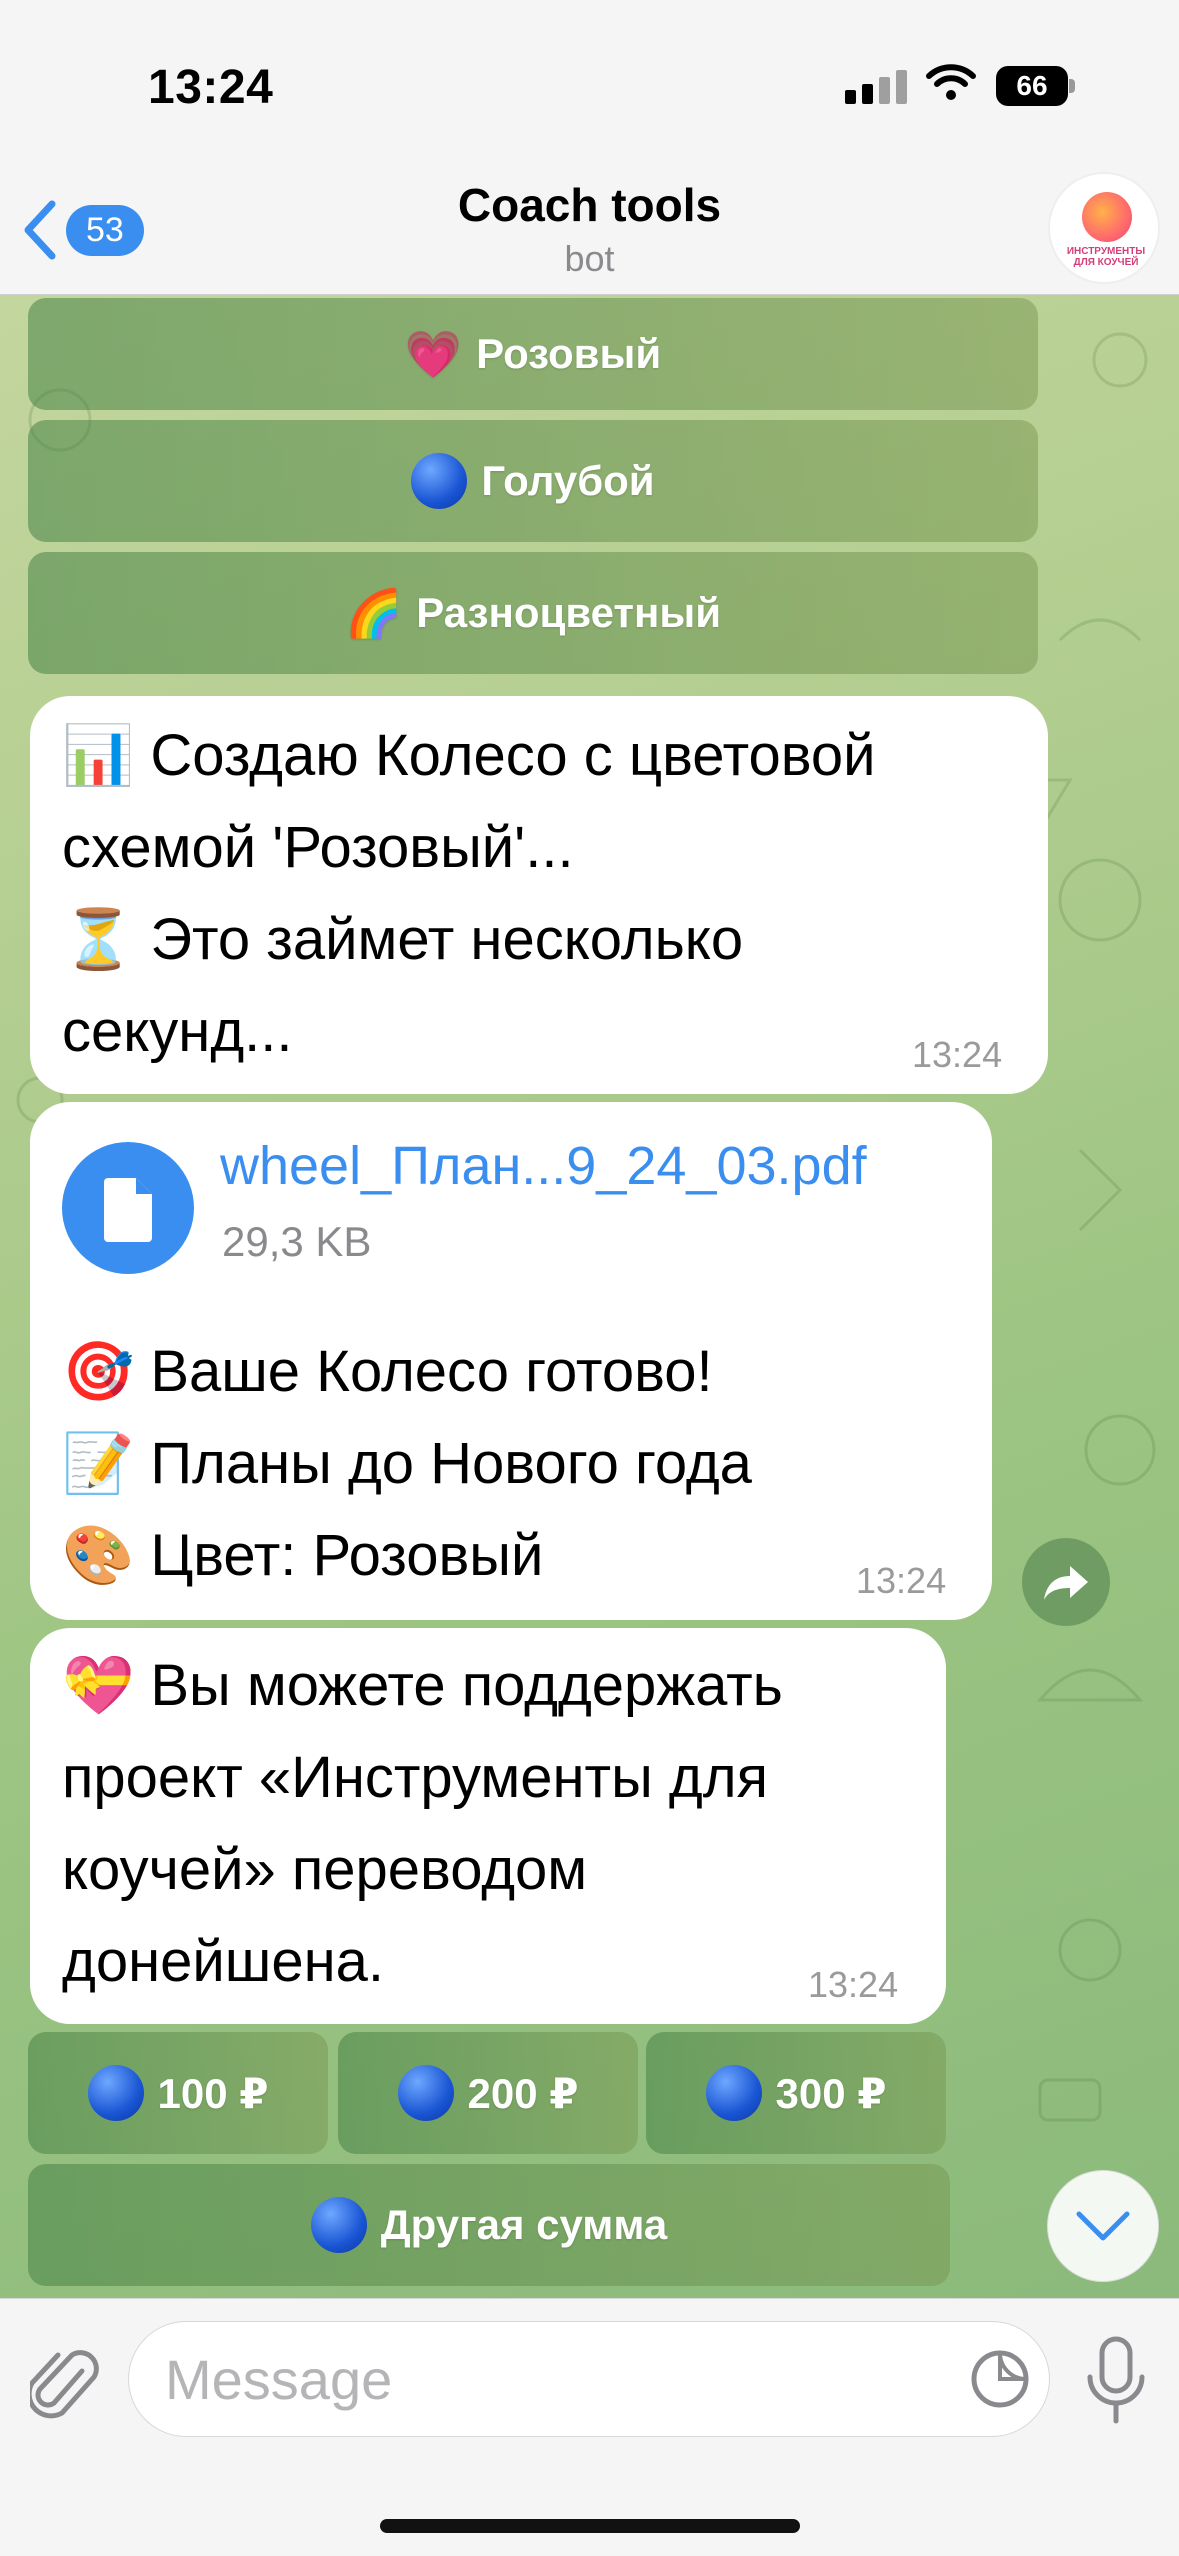 The width and height of the screenshot is (1179, 2556). Describe the element at coordinates (569, 612) in the screenshot. I see `button-label: Разноцветный` at that location.